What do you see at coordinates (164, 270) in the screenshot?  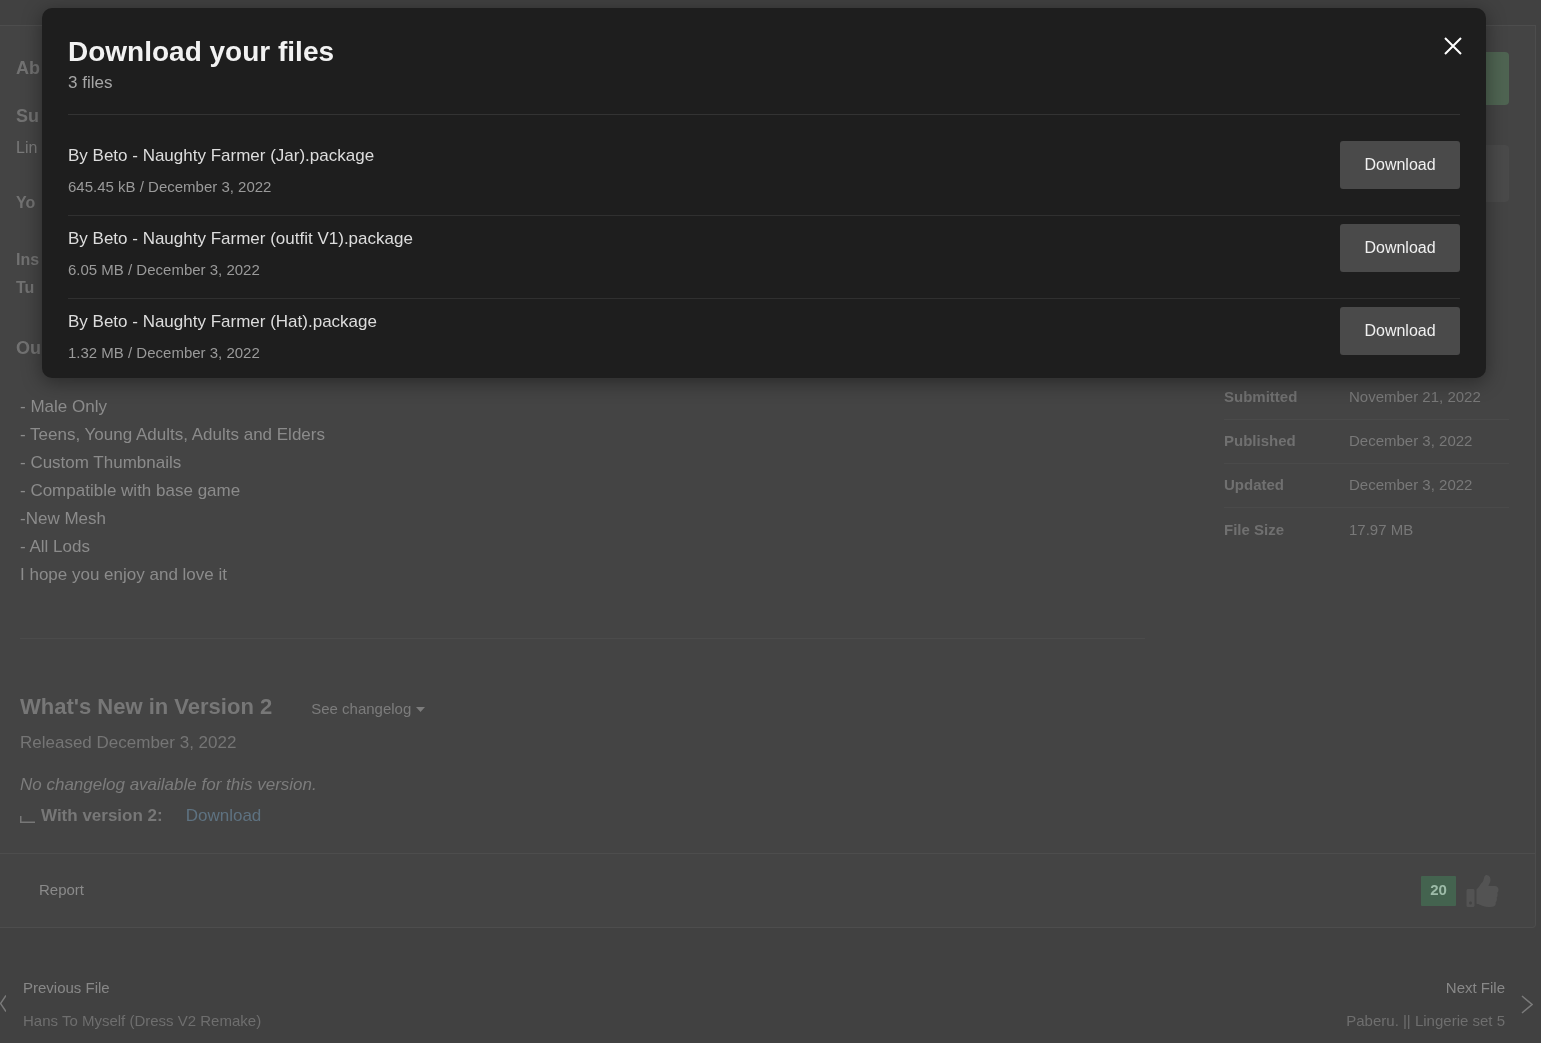 I see `file-meta: 6.05 MB / December 3, 2022` at bounding box center [164, 270].